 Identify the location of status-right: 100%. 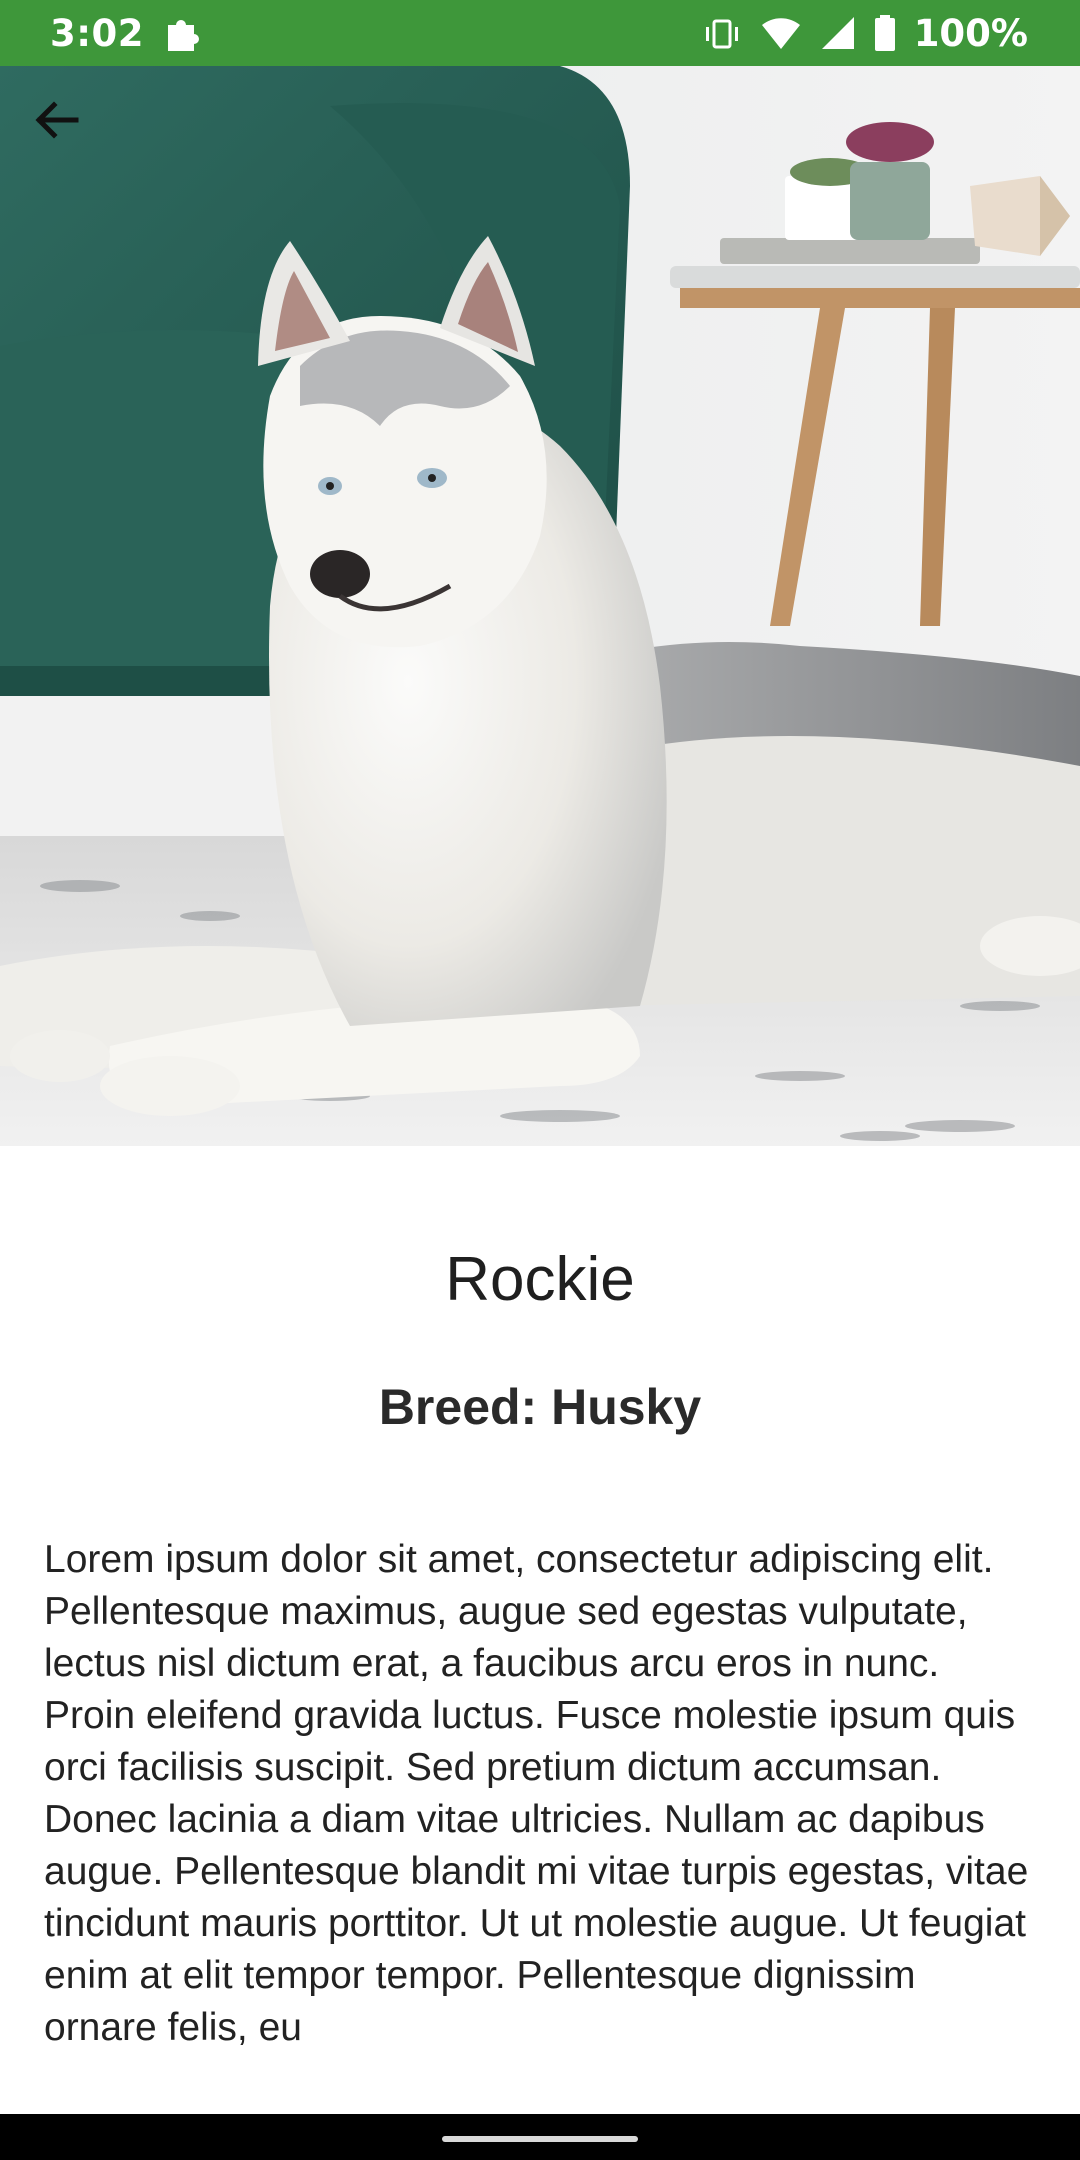
(865, 33).